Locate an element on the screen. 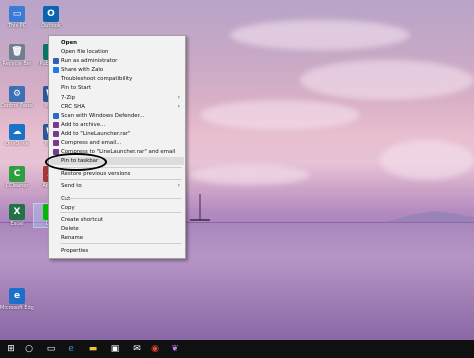 Image resolution: width=474 pixels, height=358 pixels. menu-item-label: Send to is located at coordinates (71, 186).